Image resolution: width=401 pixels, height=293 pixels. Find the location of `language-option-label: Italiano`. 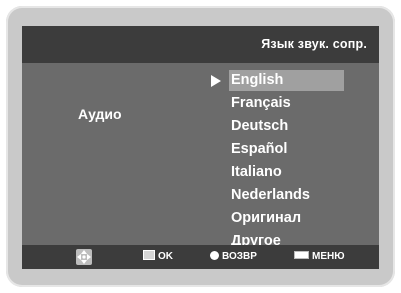

language-option-label: Italiano is located at coordinates (256, 172).